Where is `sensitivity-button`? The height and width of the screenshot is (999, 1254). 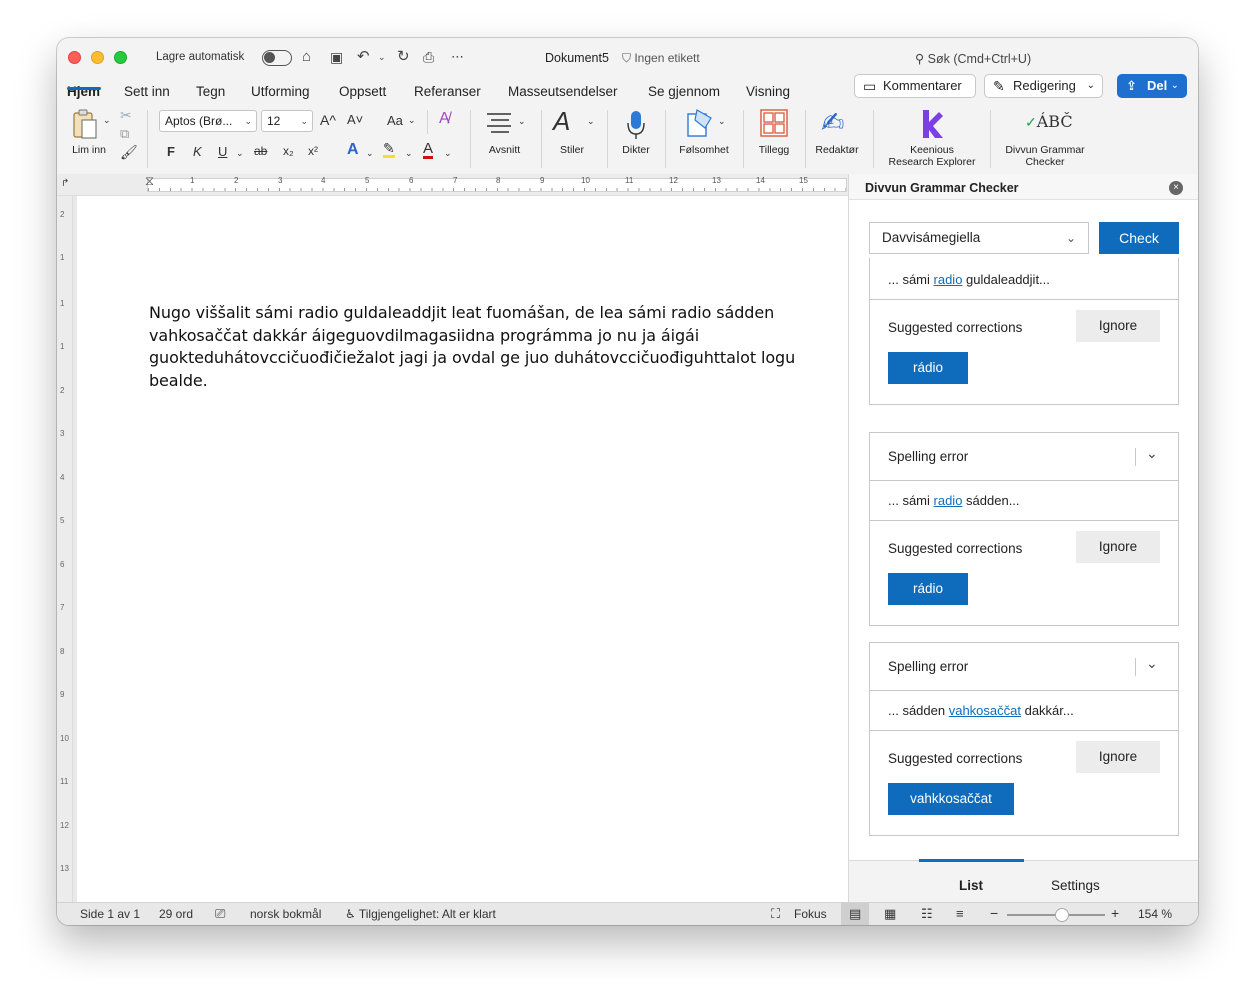
sensitivity-button is located at coordinates (700, 124).